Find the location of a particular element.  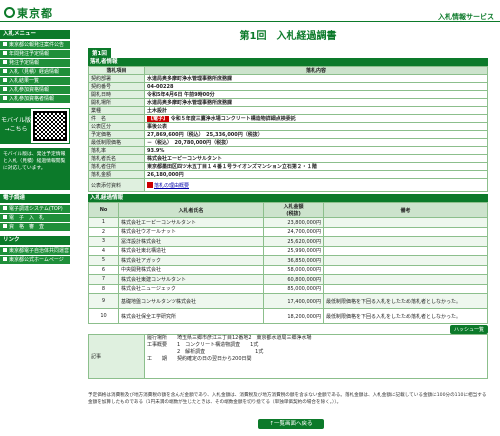

bid-amount: 25,620,000円 is located at coordinates (293, 241).